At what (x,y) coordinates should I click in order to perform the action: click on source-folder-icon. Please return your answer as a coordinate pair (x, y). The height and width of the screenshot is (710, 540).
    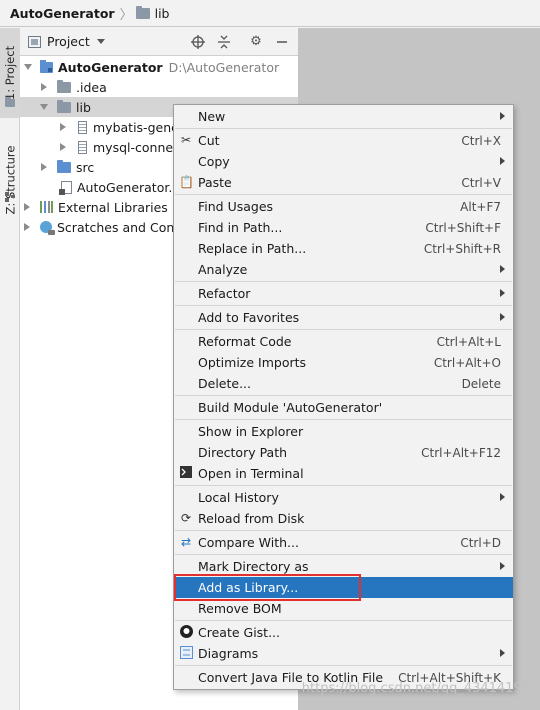
    Looking at the image, I should click on (64, 166).